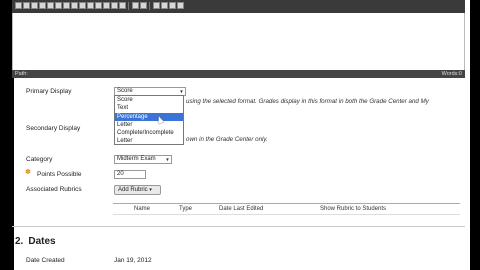  What do you see at coordinates (149, 125) in the screenshot?
I see `option-letter: Letter` at bounding box center [149, 125].